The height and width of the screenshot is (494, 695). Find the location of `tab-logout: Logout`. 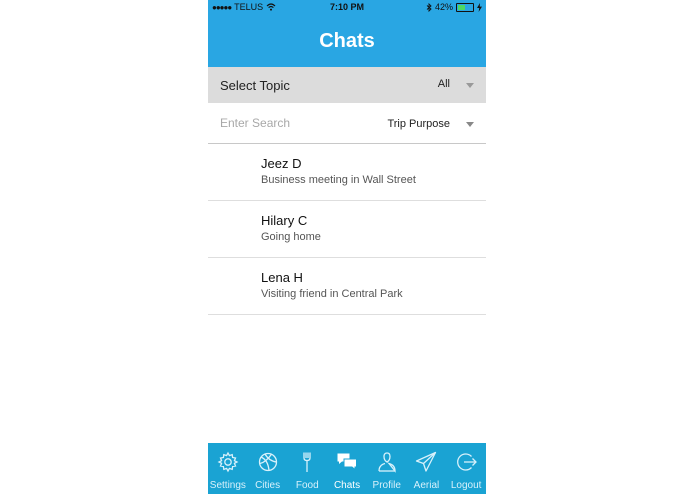

tab-logout: Logout is located at coordinates (466, 468).